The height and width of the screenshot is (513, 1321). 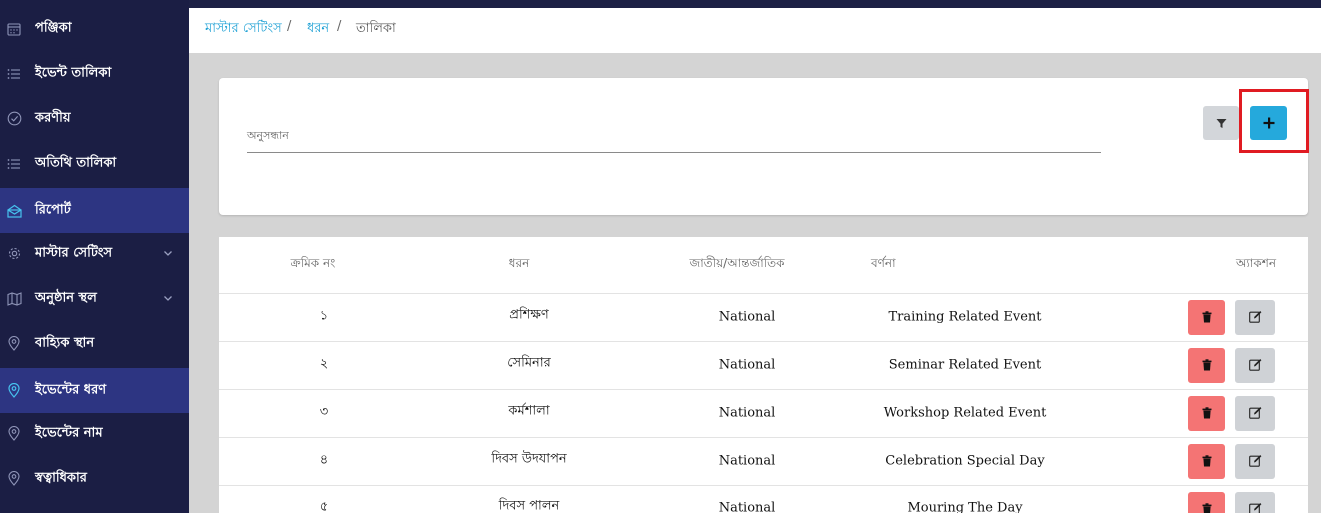 What do you see at coordinates (14, 119) in the screenshot?
I see `check-circle-icon` at bounding box center [14, 119].